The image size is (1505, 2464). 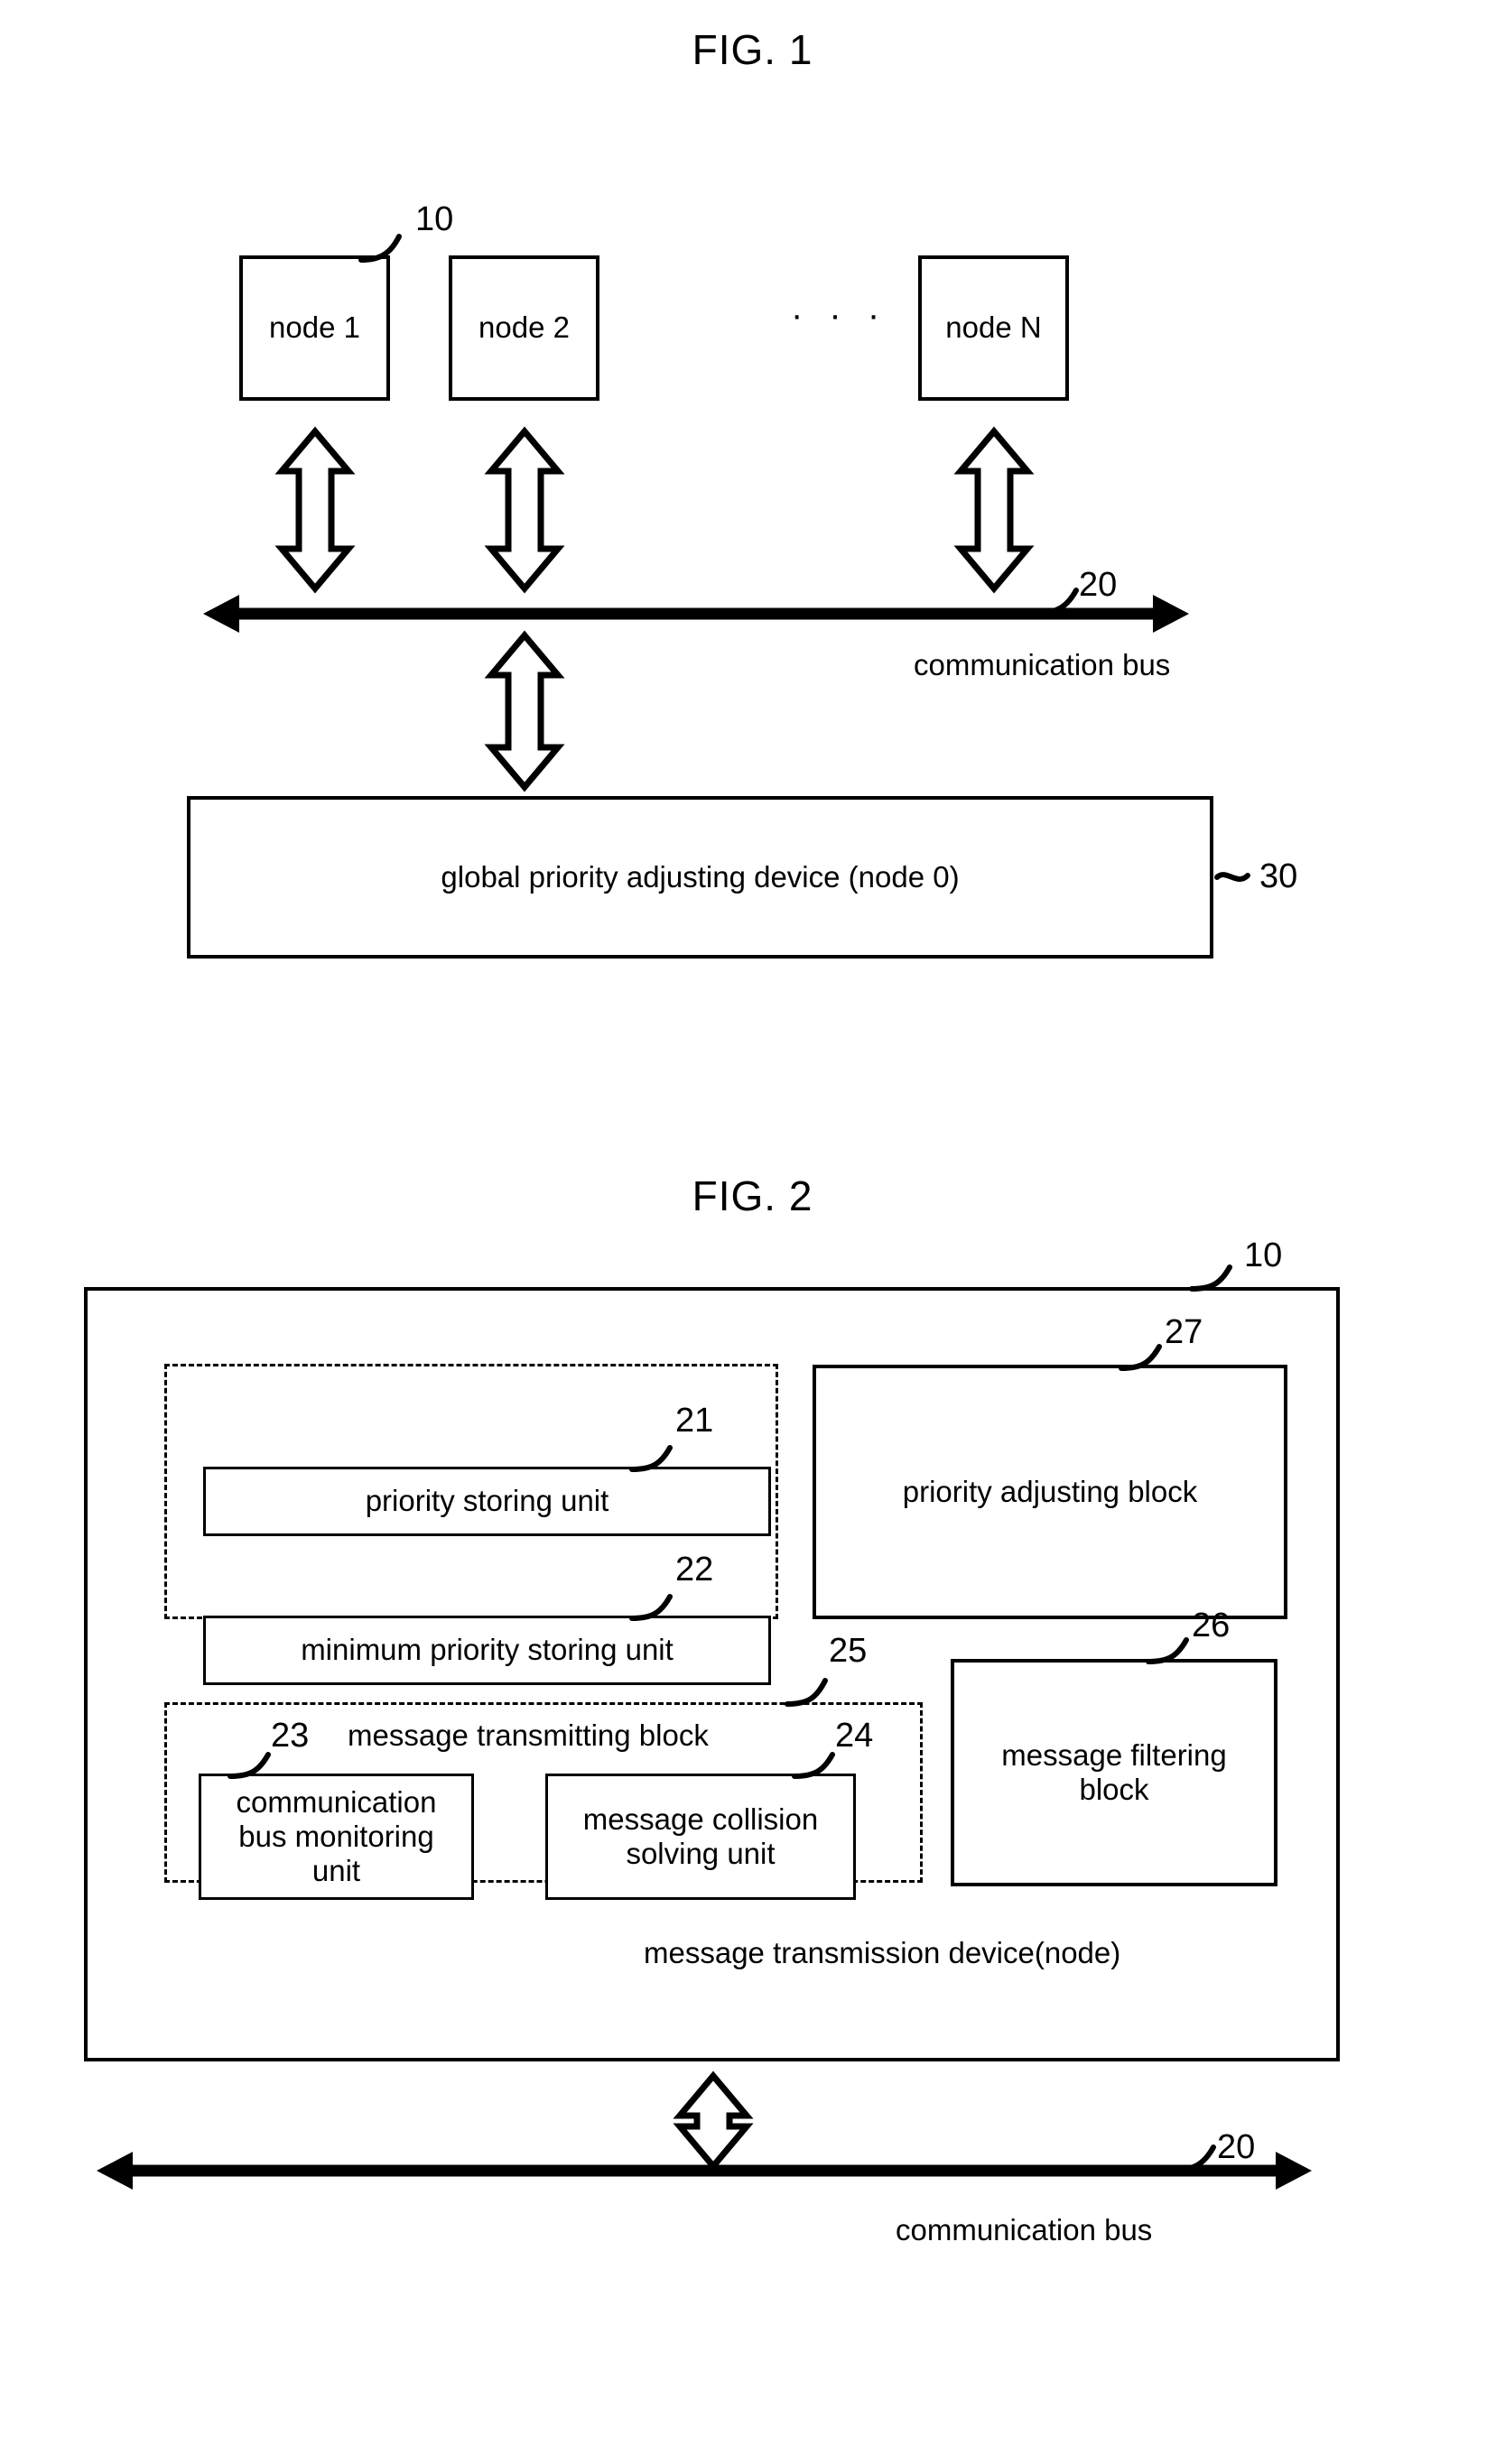 I want to click on priority-storing-unit-label: priority storing unit, so click(x=487, y=1501).